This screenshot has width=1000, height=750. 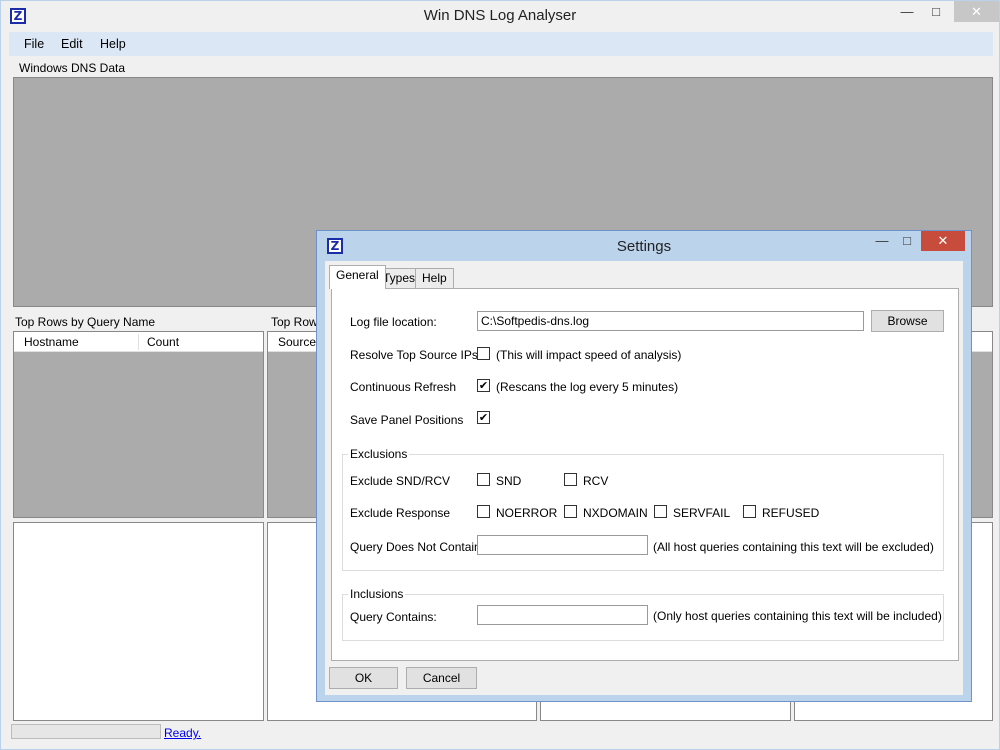 I want to click on query-contains-label: Query Contains:, so click(x=393, y=617).